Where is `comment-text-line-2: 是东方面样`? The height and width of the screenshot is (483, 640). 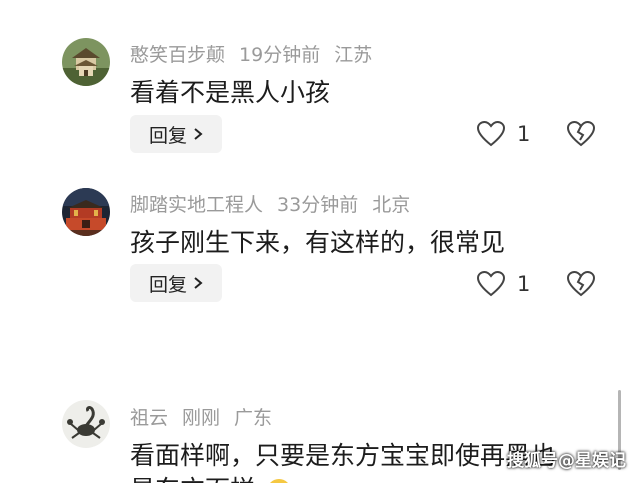 comment-text-line-2: 是东方面样 is located at coordinates (192, 479).